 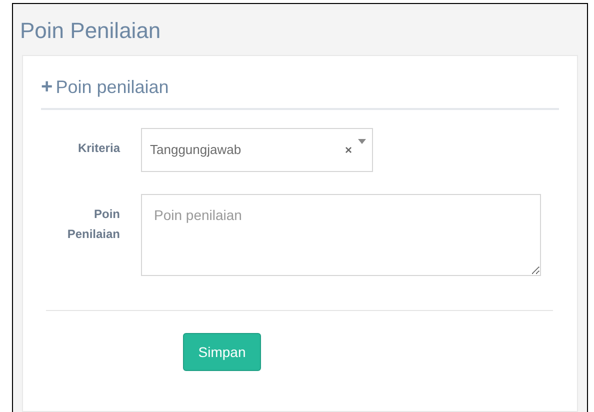 I want to click on select-value: Tanggungjawab, so click(x=196, y=150).